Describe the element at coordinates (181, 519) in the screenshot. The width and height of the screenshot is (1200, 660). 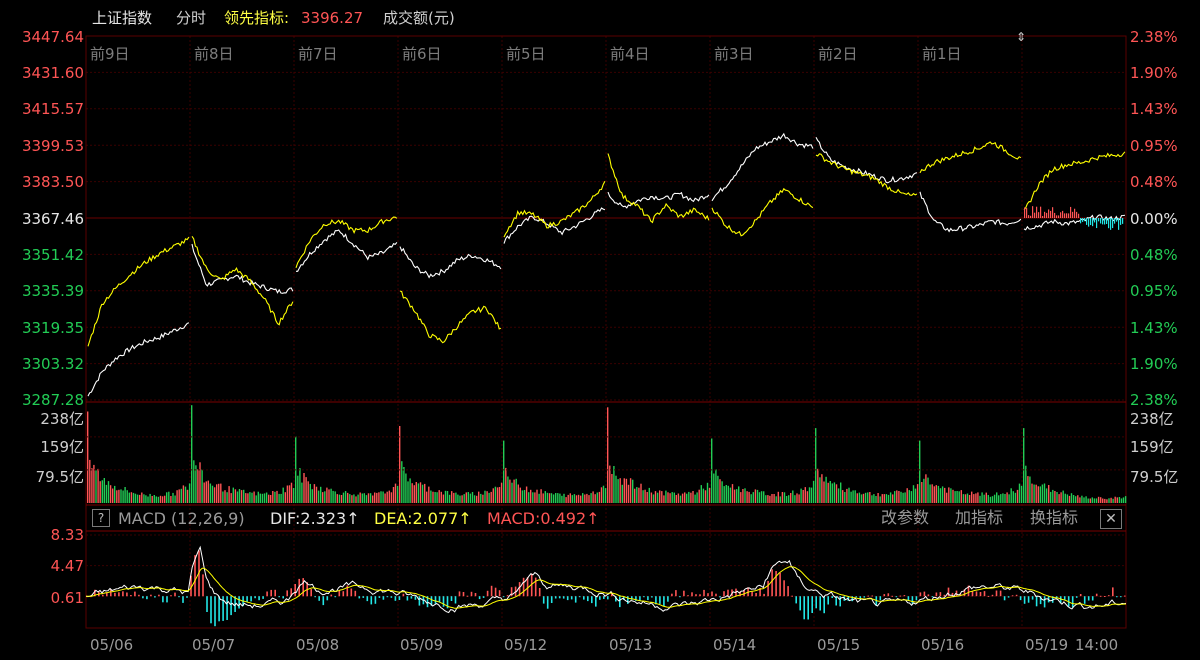
I see `macd-name: MACD (12,26,9)` at that location.